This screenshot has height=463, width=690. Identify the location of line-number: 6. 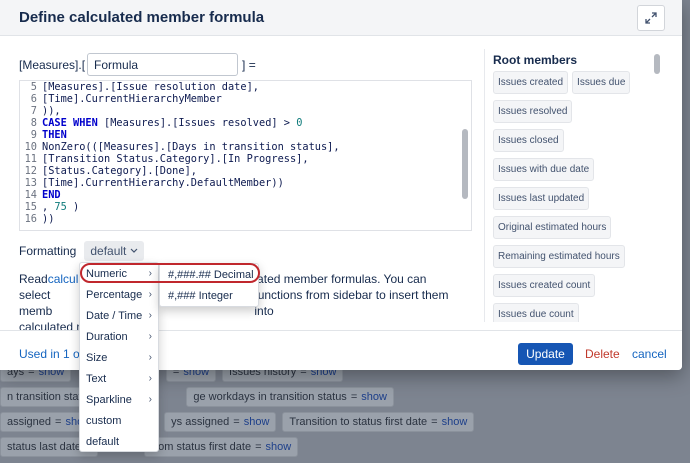
(33, 99).